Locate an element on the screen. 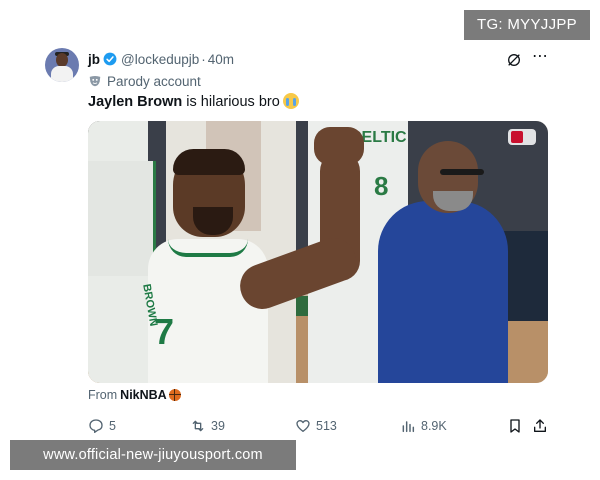 The image size is (600, 480). reply-icon is located at coordinates (96, 426).